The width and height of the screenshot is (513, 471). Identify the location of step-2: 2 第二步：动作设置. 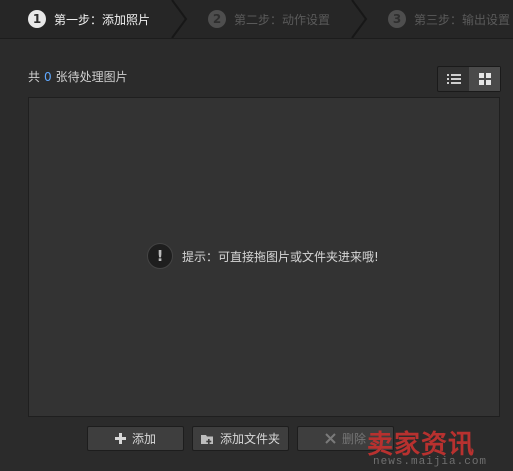
(269, 19).